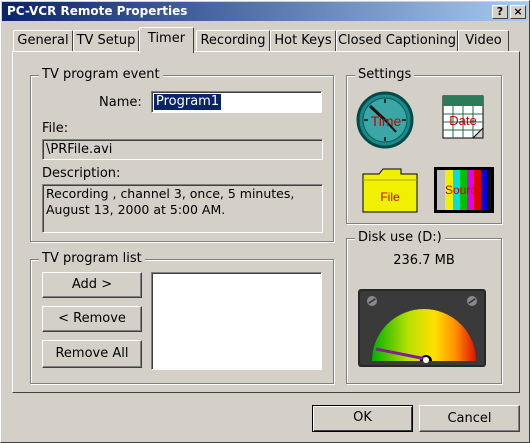 The width and height of the screenshot is (530, 443). Describe the element at coordinates (303, 40) in the screenshot. I see `tab-hot-keys: Hot Keys` at that location.